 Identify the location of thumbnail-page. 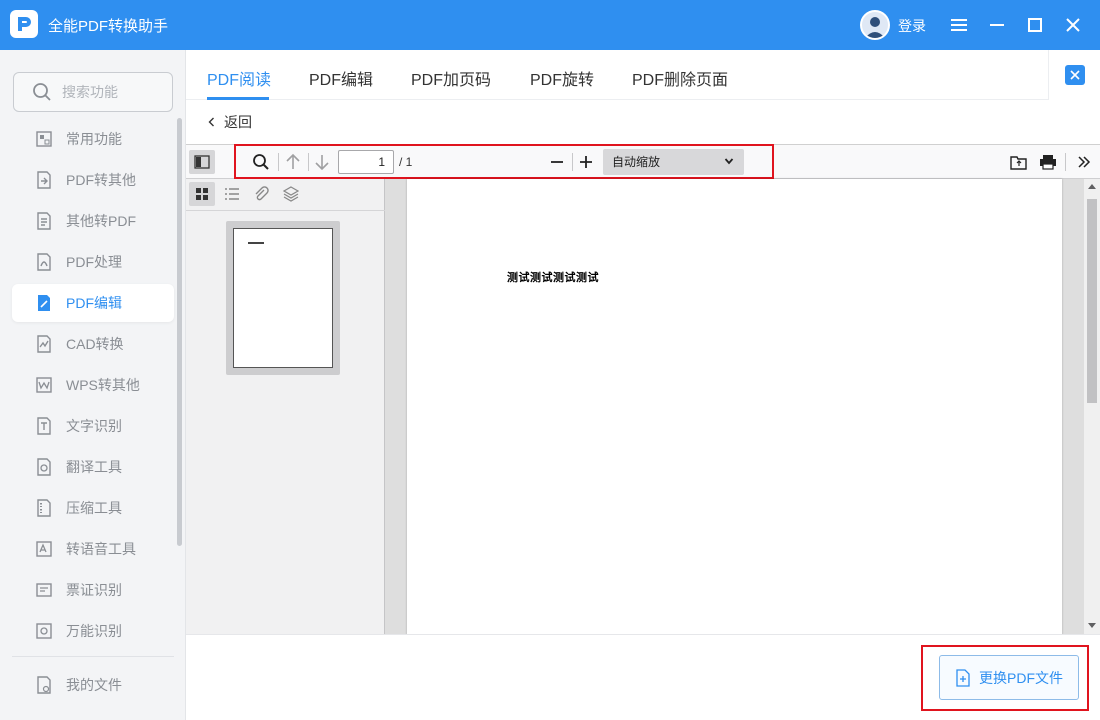
(283, 298).